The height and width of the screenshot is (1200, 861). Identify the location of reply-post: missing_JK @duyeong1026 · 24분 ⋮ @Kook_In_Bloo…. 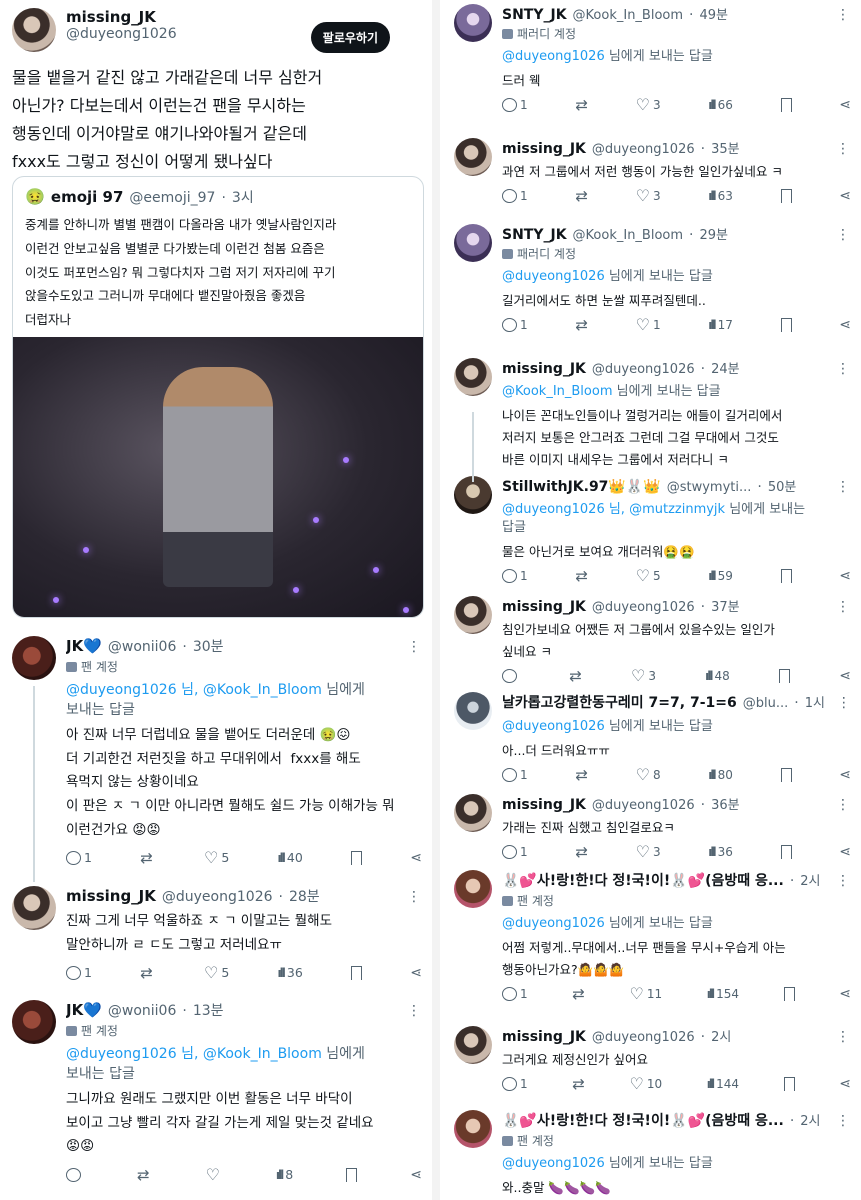
(652, 414).